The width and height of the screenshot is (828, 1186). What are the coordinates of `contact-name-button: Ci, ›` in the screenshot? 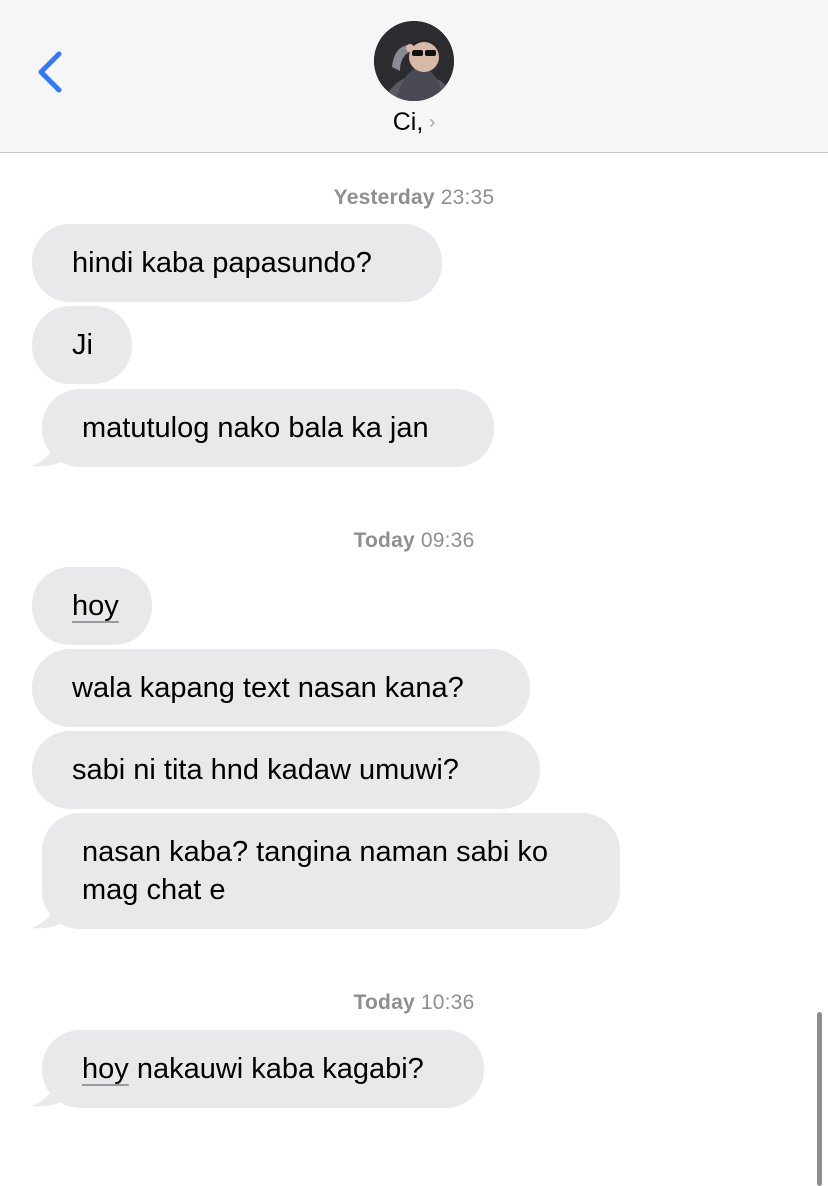 It's located at (414, 122).